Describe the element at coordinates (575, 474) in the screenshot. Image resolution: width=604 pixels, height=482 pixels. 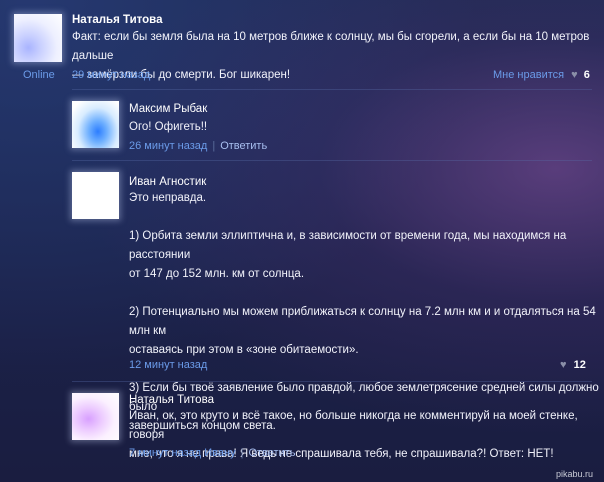
I see `watermark: pikabu.ru` at that location.